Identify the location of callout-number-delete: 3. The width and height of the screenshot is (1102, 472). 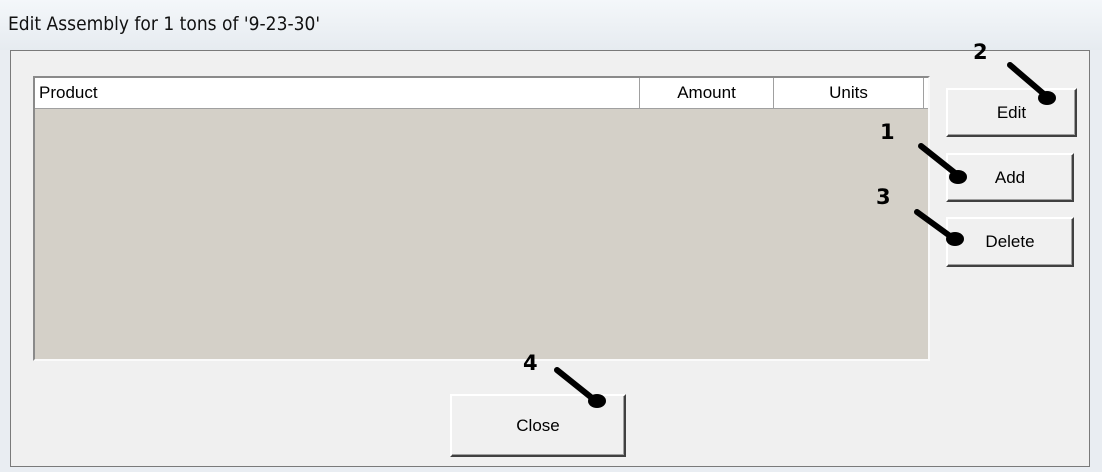
(883, 197).